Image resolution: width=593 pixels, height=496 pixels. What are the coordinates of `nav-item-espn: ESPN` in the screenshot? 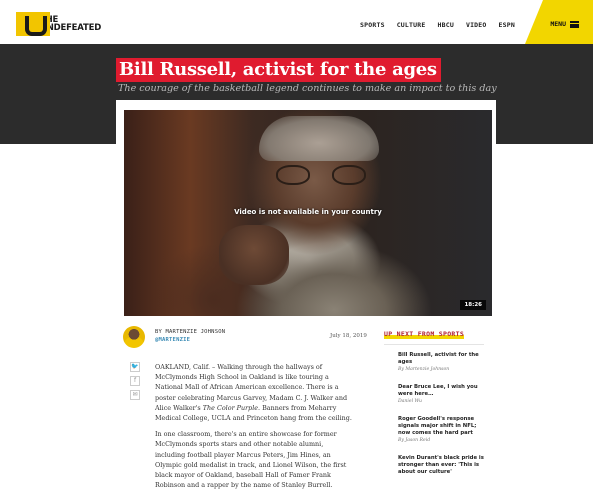 It's located at (507, 25).